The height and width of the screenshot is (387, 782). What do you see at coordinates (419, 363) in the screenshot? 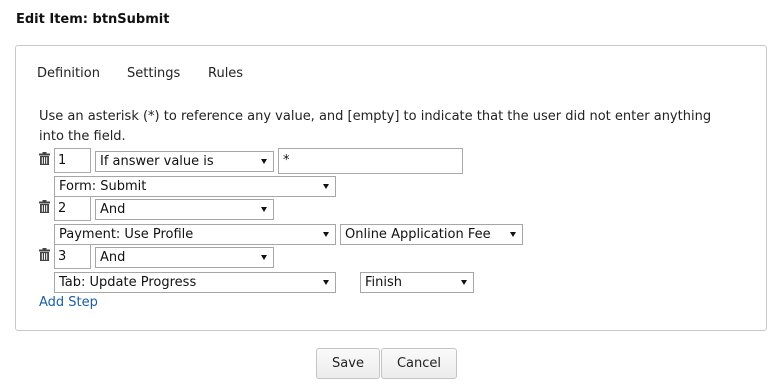
I see `cancel-button: Cancel` at bounding box center [419, 363].